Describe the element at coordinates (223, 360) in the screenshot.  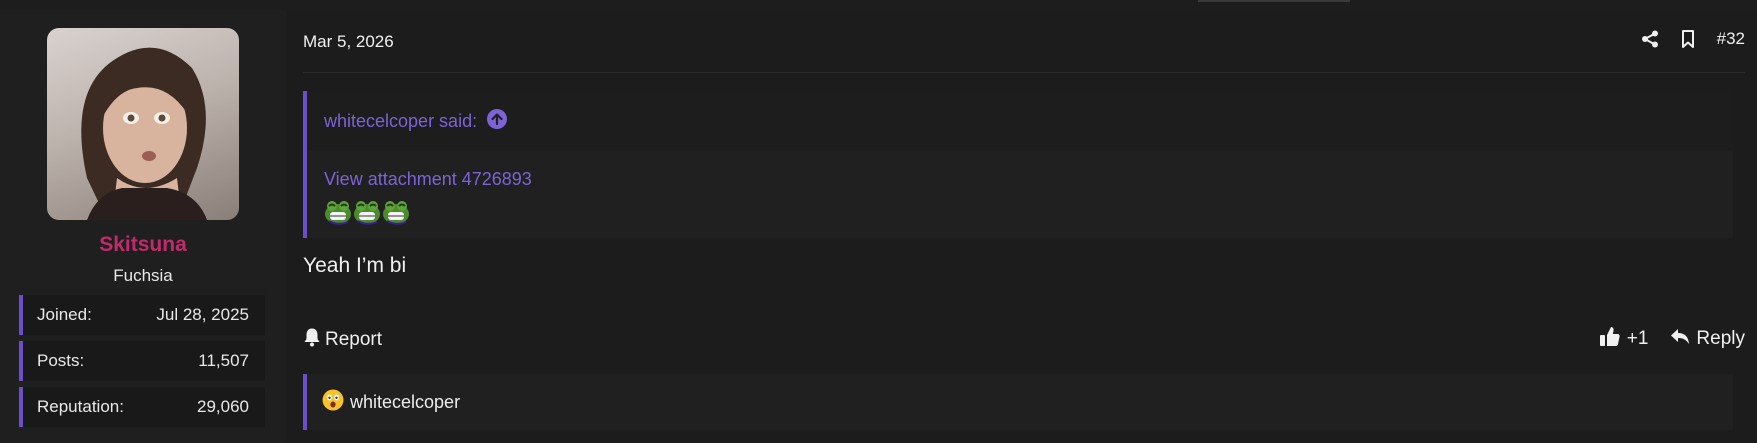
I see `stat-value: 11,507` at that location.